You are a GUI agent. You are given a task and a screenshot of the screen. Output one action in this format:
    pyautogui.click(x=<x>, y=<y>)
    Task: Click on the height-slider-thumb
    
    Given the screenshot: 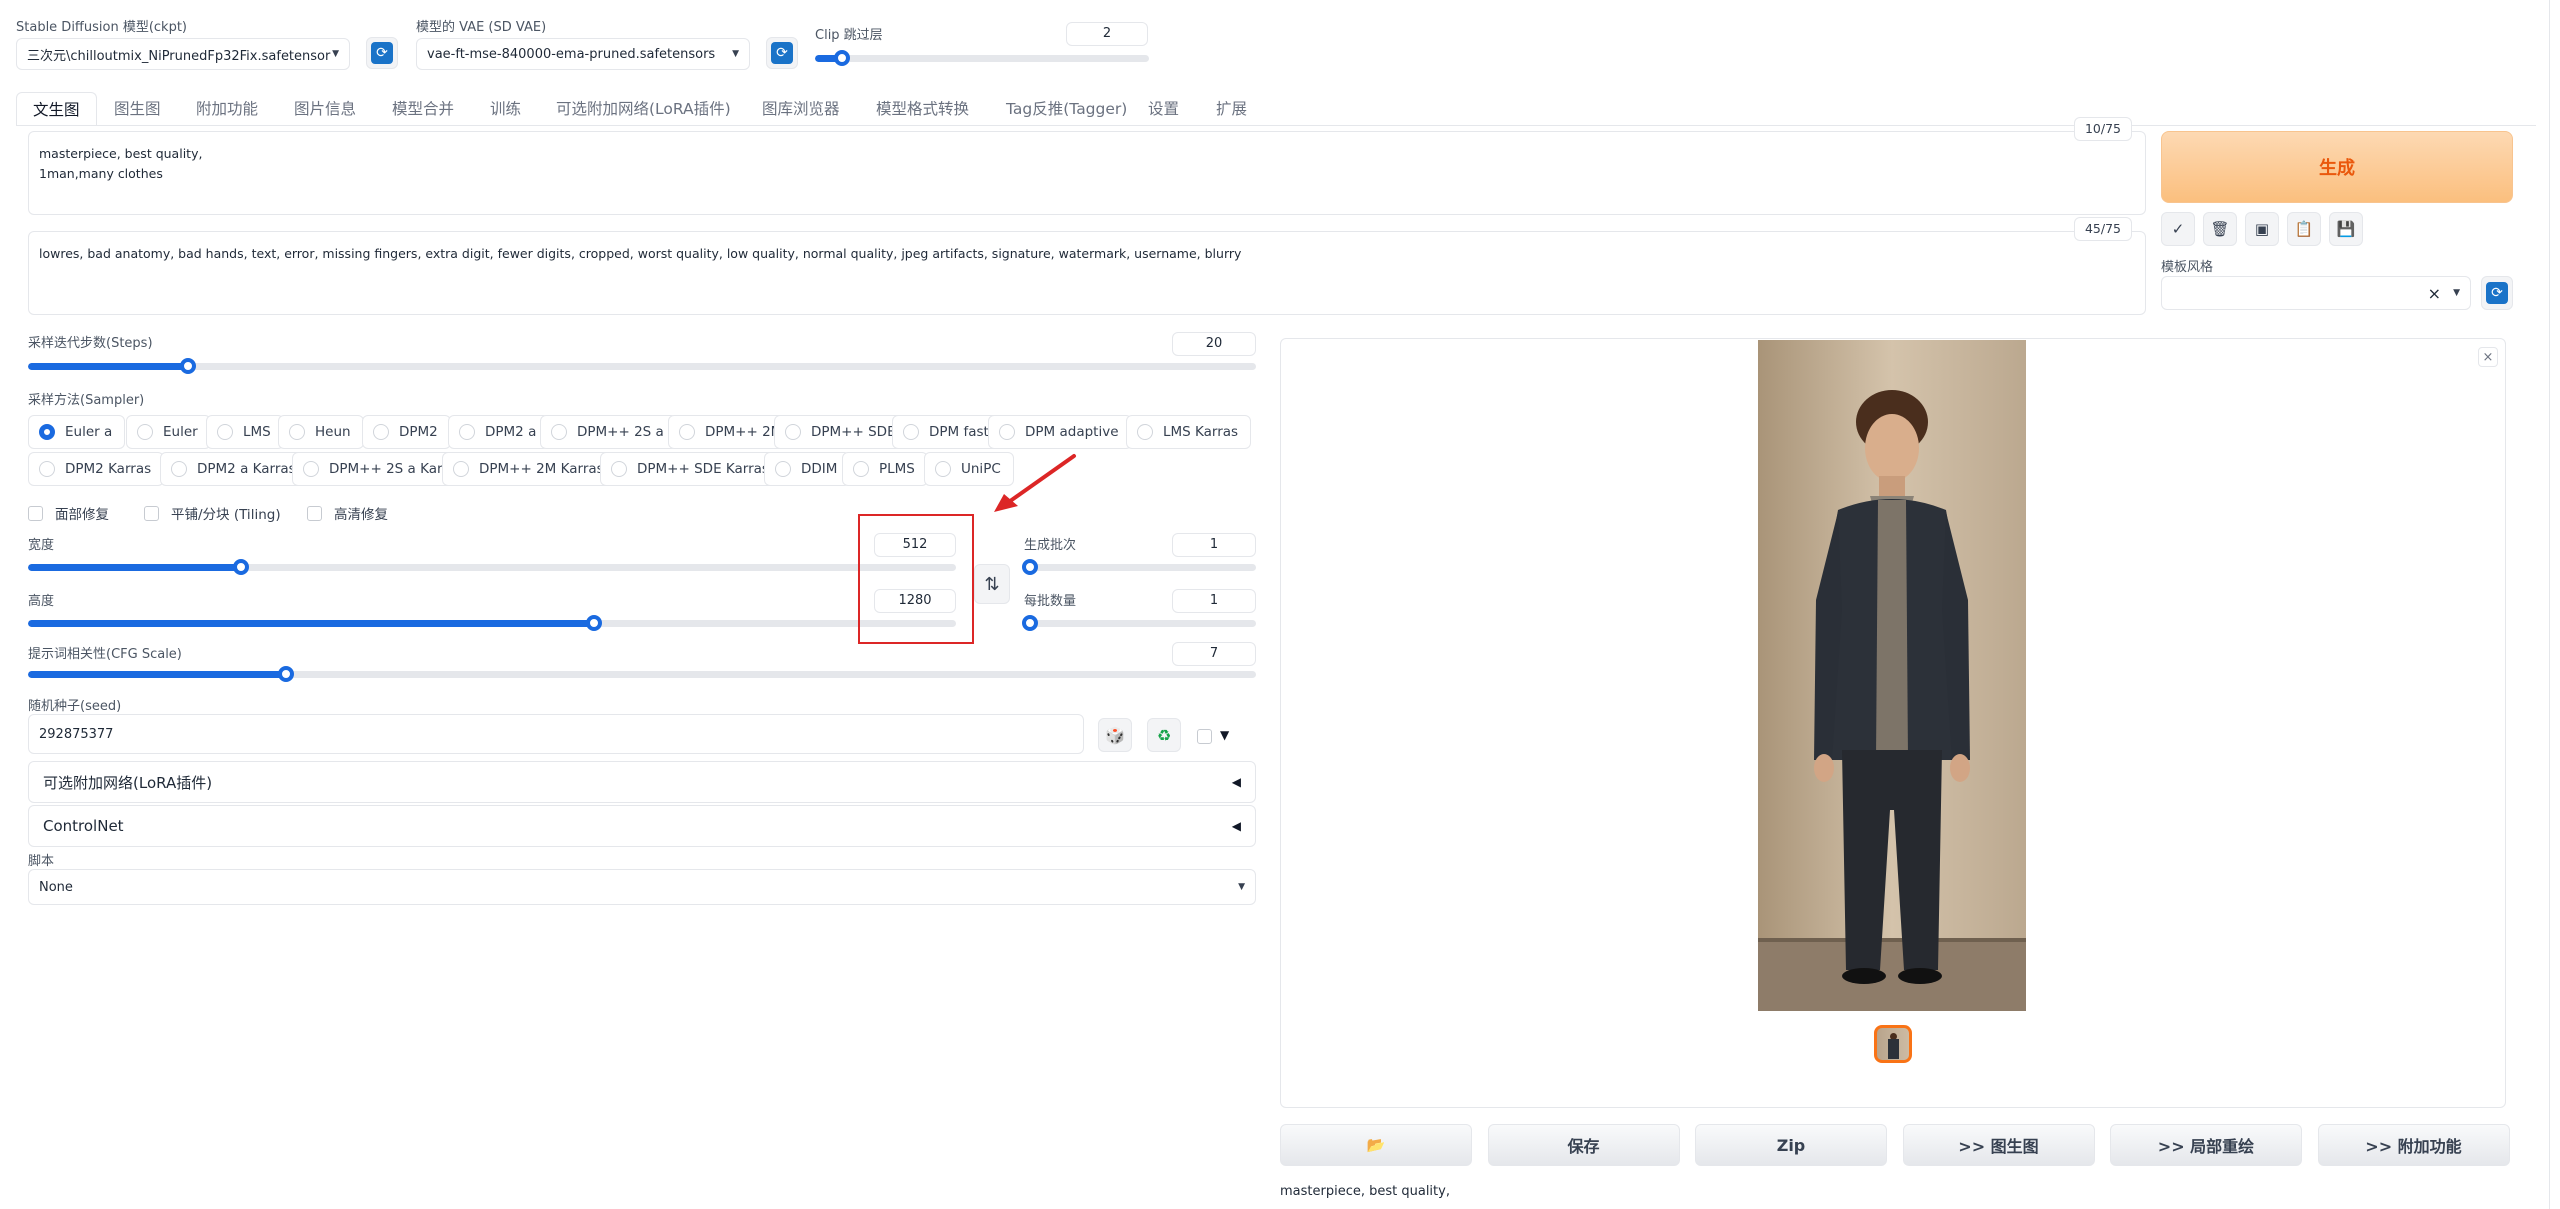 What is the action you would take?
    pyautogui.click(x=594, y=623)
    